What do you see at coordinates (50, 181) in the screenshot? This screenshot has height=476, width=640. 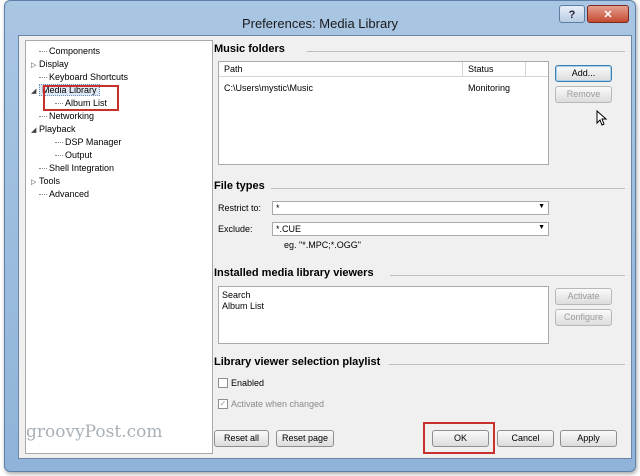 I see `tree-item-label: Tools` at bounding box center [50, 181].